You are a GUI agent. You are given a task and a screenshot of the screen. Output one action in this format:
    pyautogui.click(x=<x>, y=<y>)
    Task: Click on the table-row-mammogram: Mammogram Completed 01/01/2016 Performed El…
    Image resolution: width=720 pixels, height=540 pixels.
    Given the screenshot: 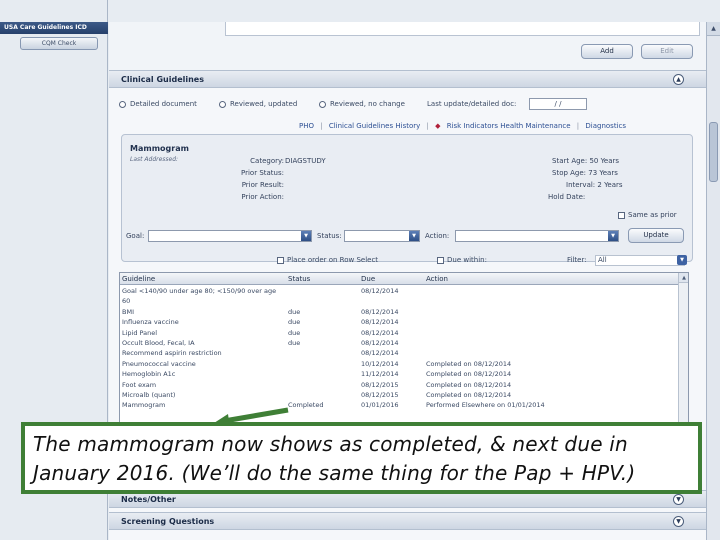 What is the action you would take?
    pyautogui.click(x=400, y=405)
    